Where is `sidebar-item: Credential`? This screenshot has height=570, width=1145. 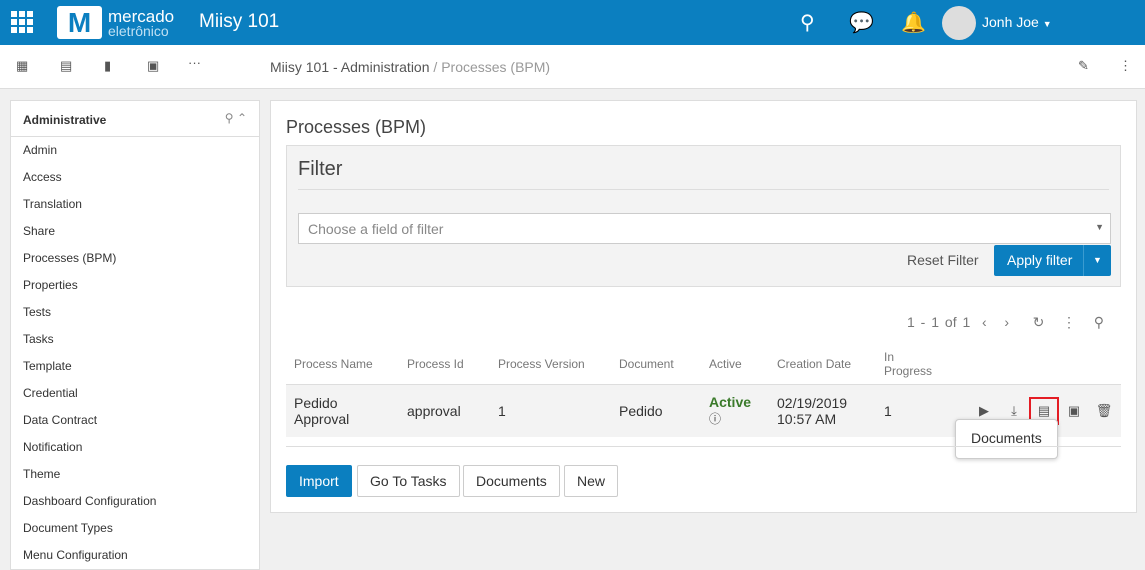 sidebar-item: Credential is located at coordinates (135, 393).